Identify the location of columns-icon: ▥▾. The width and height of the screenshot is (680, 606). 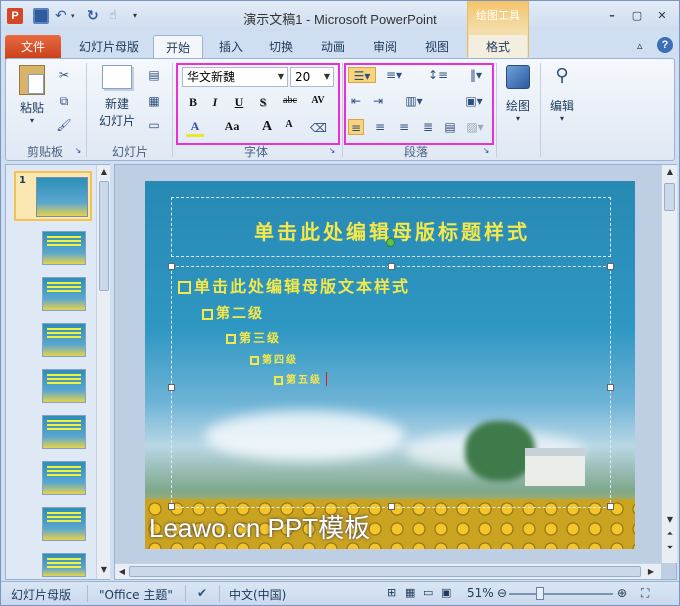
(414, 101).